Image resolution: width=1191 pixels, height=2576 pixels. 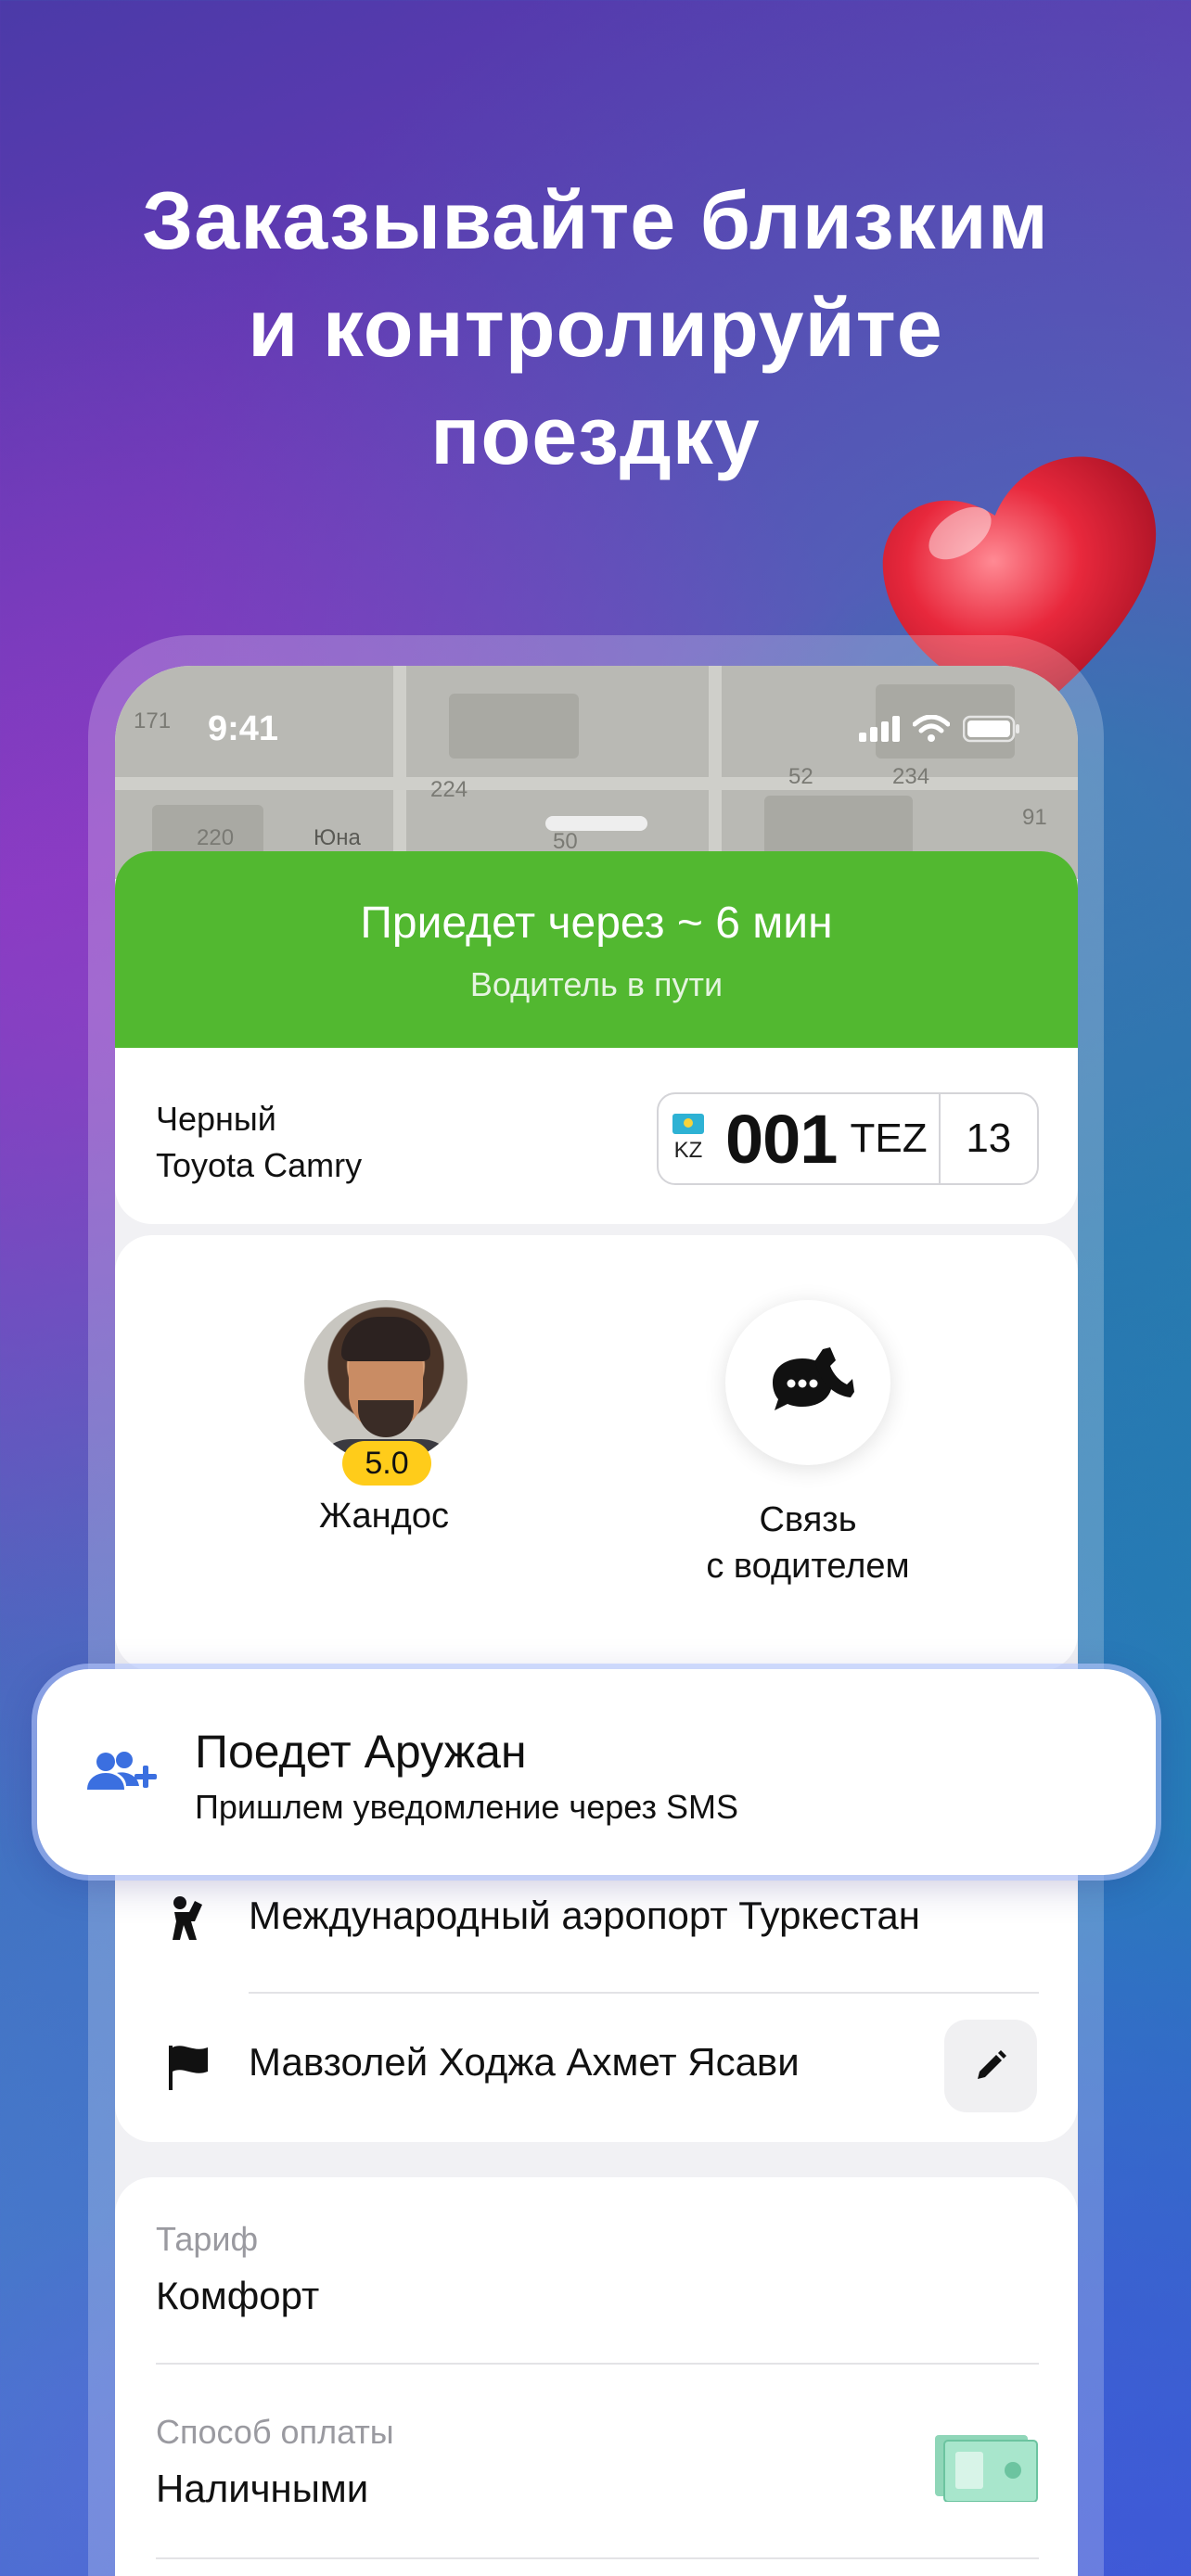 What do you see at coordinates (187, 1918) in the screenshot?
I see `pickup-person-icon` at bounding box center [187, 1918].